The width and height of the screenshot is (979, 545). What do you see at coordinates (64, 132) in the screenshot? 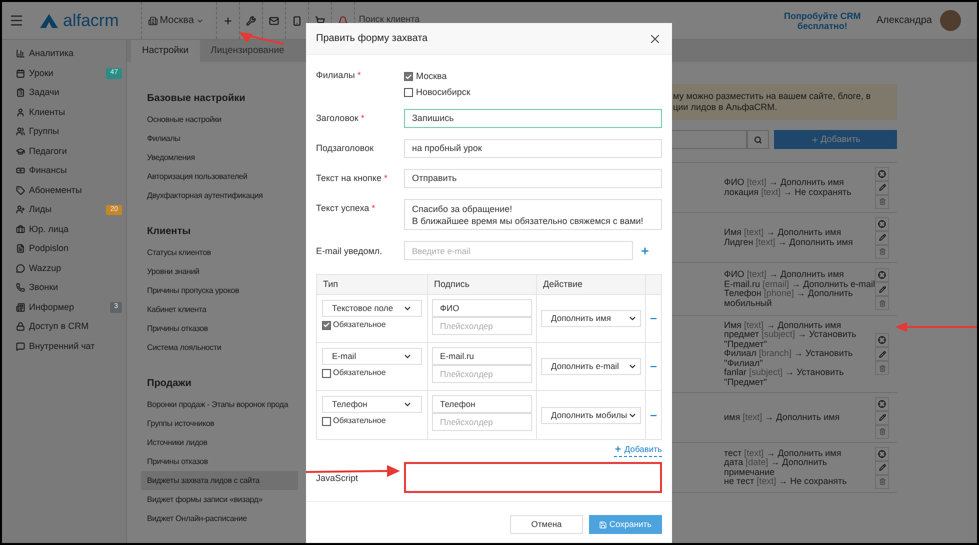
I see `sidebar-item: Группы` at bounding box center [64, 132].